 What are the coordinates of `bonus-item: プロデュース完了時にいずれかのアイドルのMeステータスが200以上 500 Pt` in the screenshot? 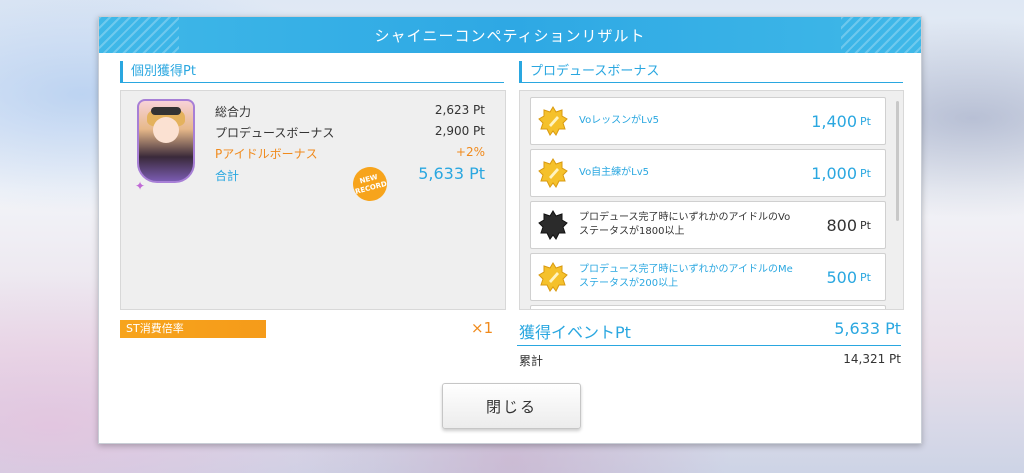 It's located at (708, 277).